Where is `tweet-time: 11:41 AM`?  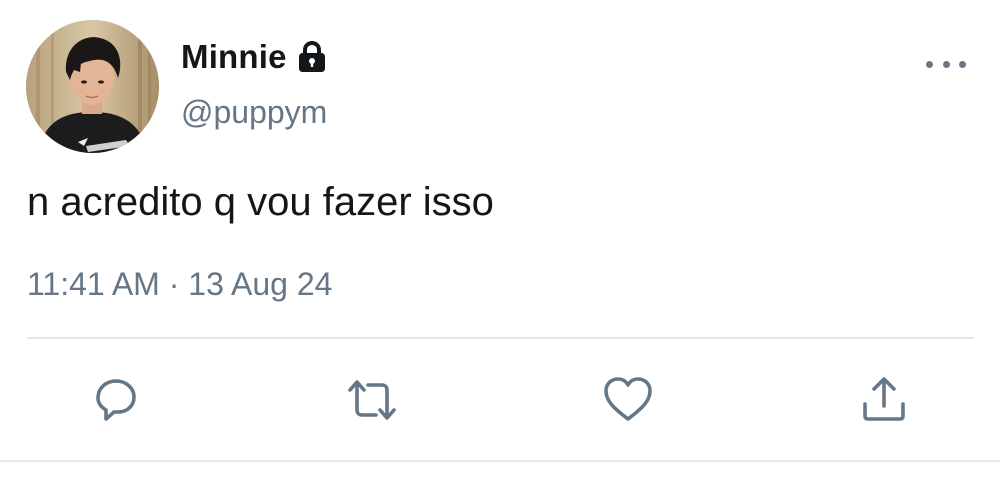 tweet-time: 11:41 AM is located at coordinates (93, 284).